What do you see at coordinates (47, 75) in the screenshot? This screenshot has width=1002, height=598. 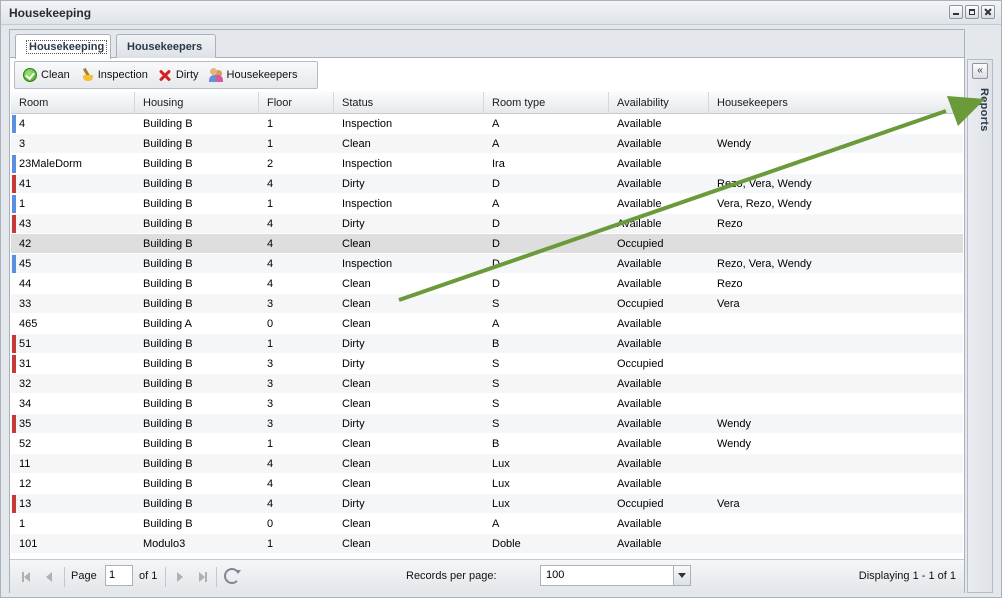 I see `clean-button: Clean` at bounding box center [47, 75].